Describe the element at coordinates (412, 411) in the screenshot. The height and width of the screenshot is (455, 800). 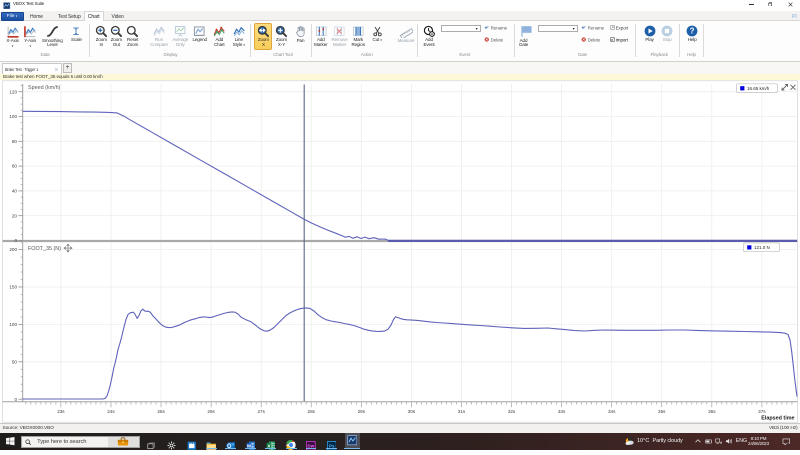
I see `svg-text: 30s` at that location.